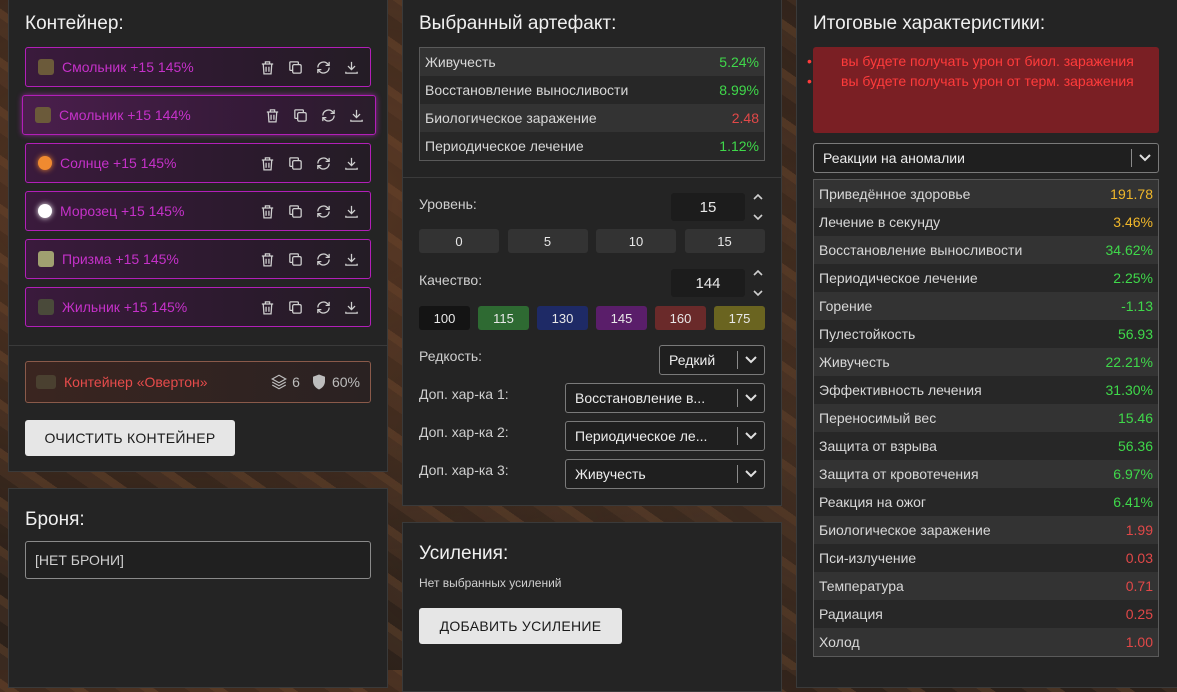 Image resolution: width=1177 pixels, height=692 pixels. Describe the element at coordinates (986, 194) in the screenshot. I see `stat-row: Приведённое здоровье 191.78` at that location.